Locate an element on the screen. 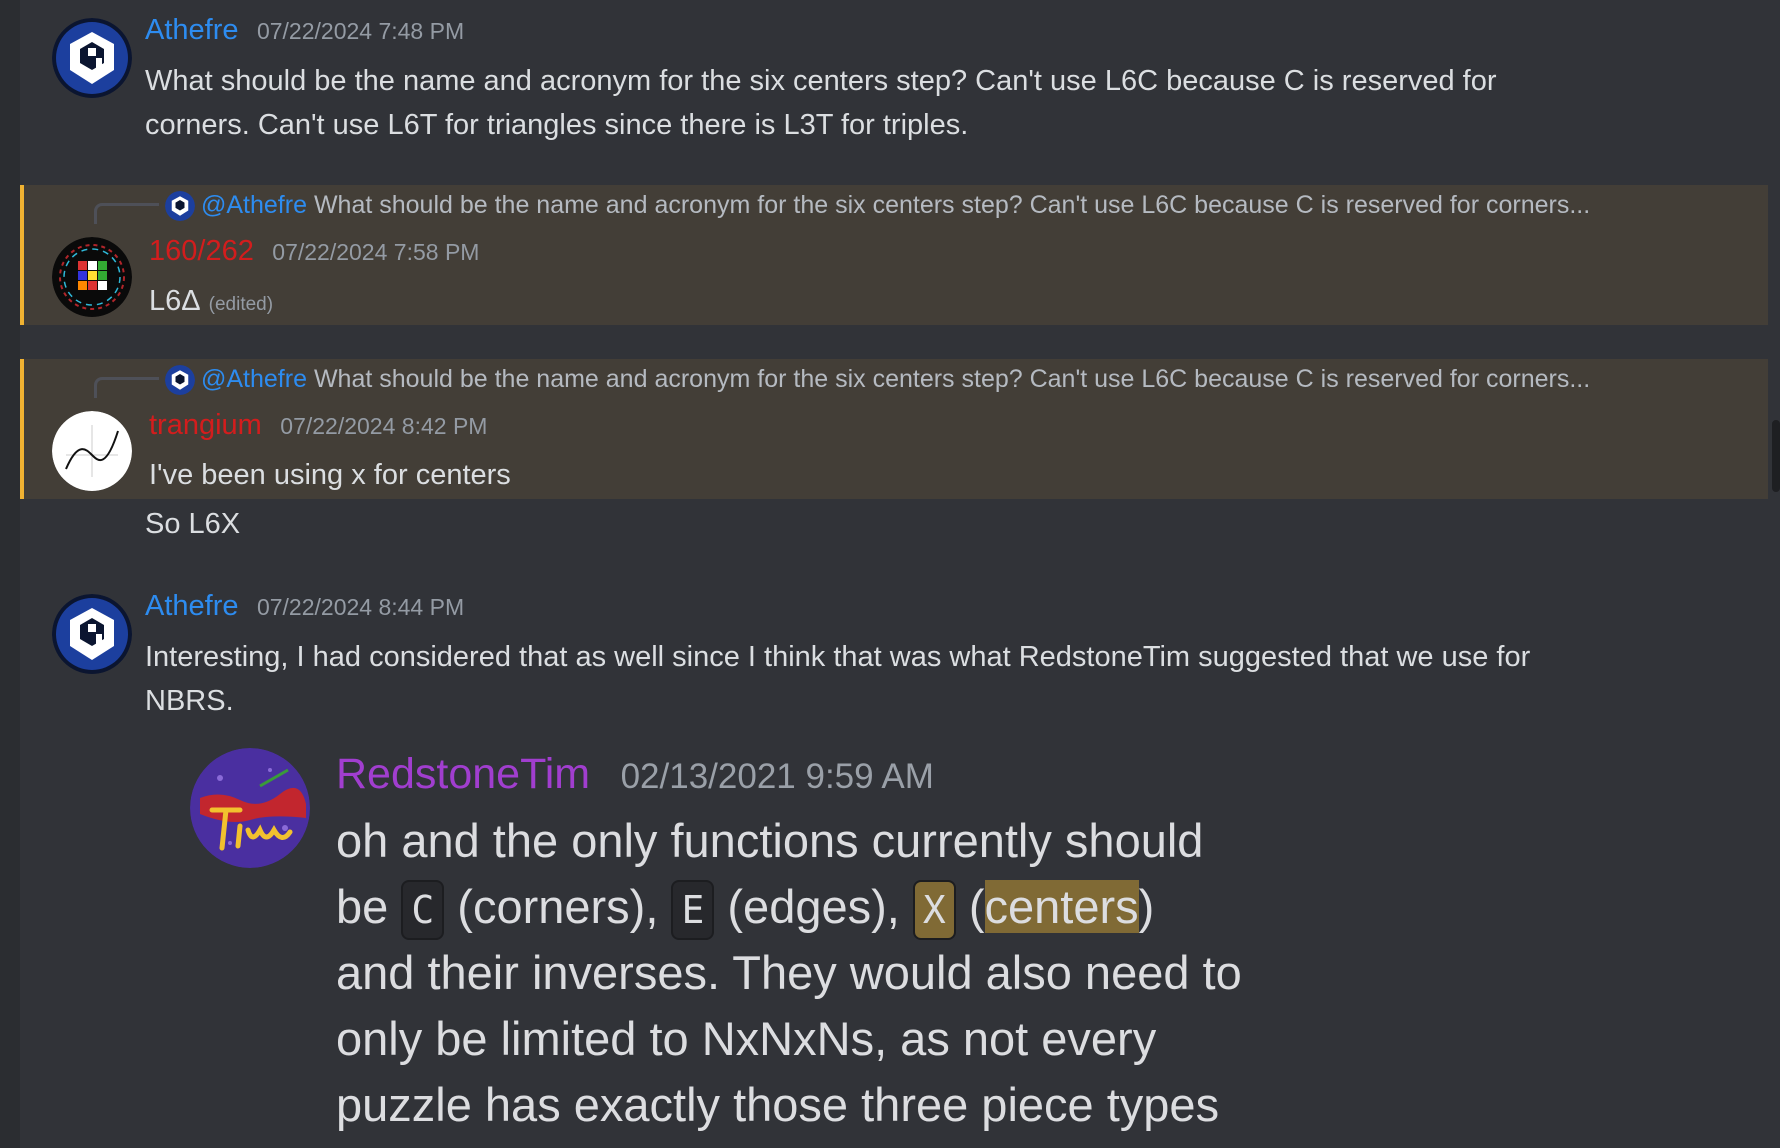 This screenshot has width=1780, height=1148. tim-signature-icon is located at coordinates (250, 808).